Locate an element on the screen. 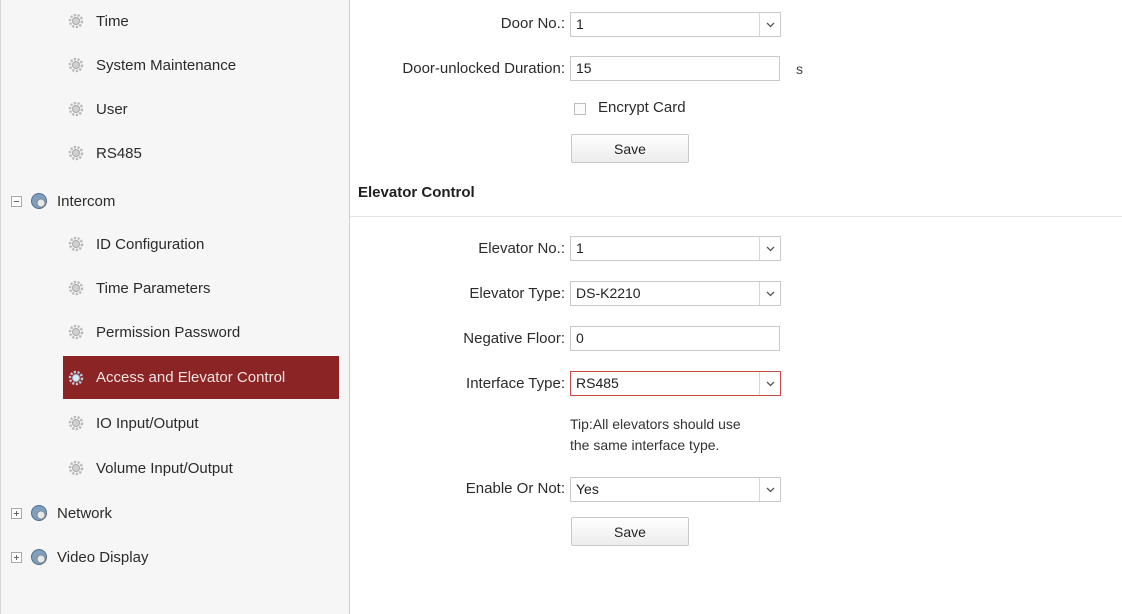  encrypt-card-checkbox is located at coordinates (580, 109).